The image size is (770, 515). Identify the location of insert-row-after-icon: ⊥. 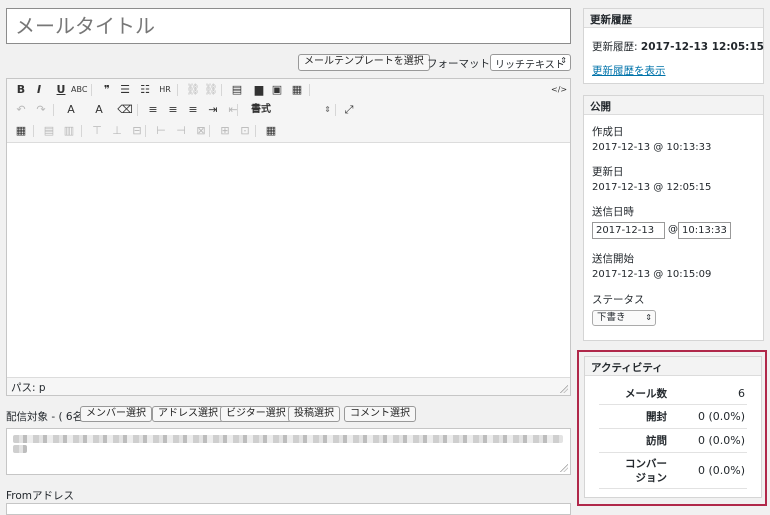
(117, 131).